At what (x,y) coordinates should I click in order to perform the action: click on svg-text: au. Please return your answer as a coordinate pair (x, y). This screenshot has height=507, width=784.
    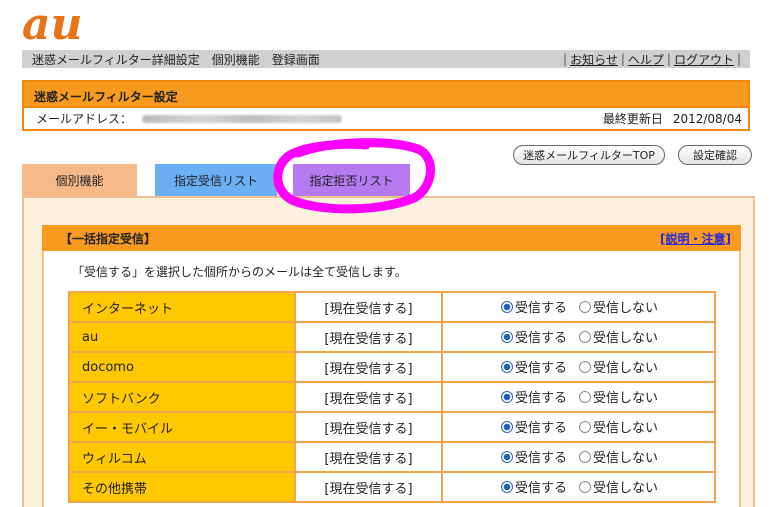
    Looking at the image, I should click on (52, 27).